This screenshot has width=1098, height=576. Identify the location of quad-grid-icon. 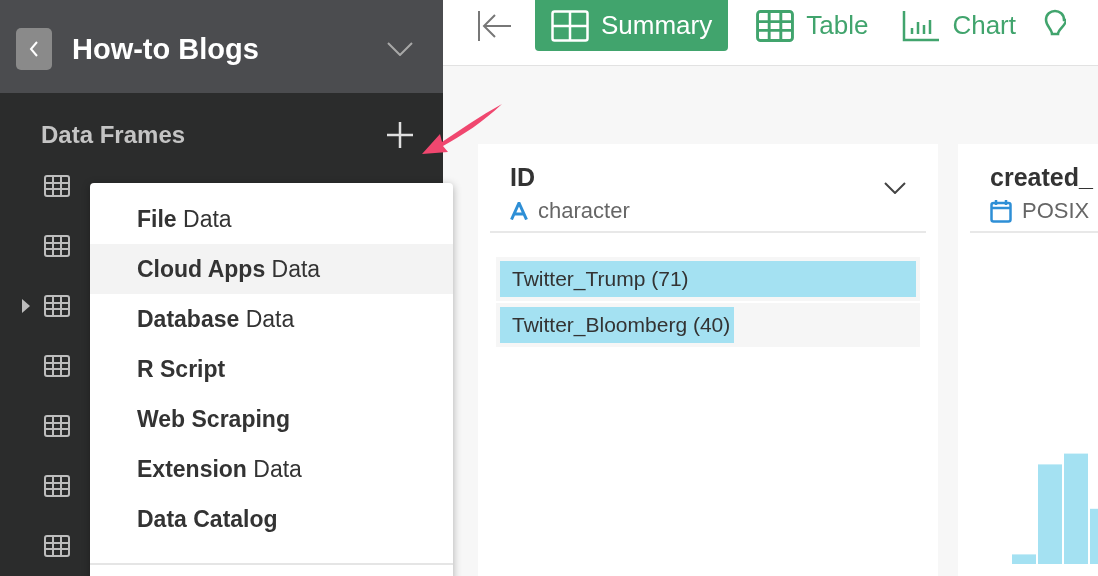
(570, 25).